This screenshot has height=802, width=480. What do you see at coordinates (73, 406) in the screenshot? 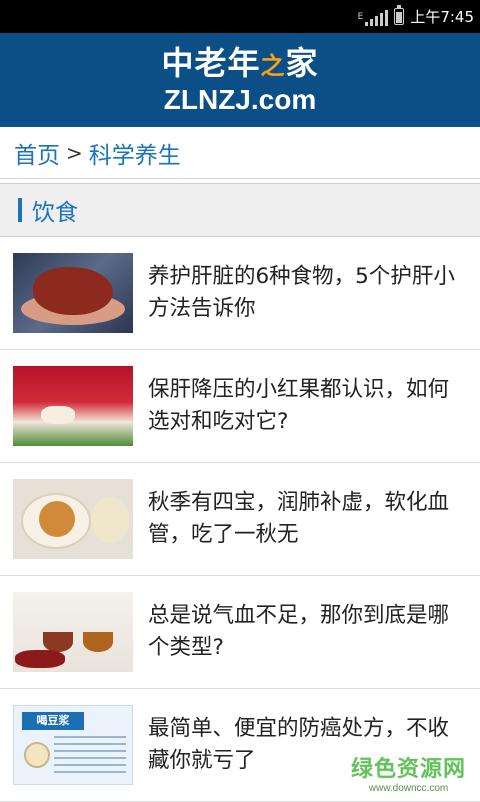
I see `goji-berries-thumbnail` at bounding box center [73, 406].